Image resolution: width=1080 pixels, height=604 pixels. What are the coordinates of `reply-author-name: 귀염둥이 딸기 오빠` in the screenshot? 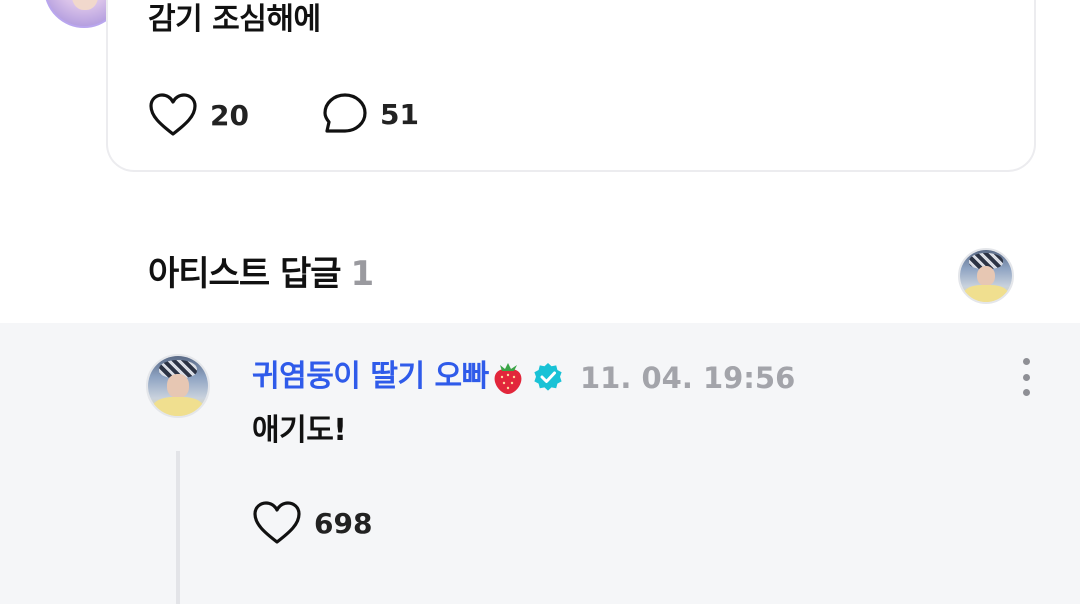 It's located at (370, 376).